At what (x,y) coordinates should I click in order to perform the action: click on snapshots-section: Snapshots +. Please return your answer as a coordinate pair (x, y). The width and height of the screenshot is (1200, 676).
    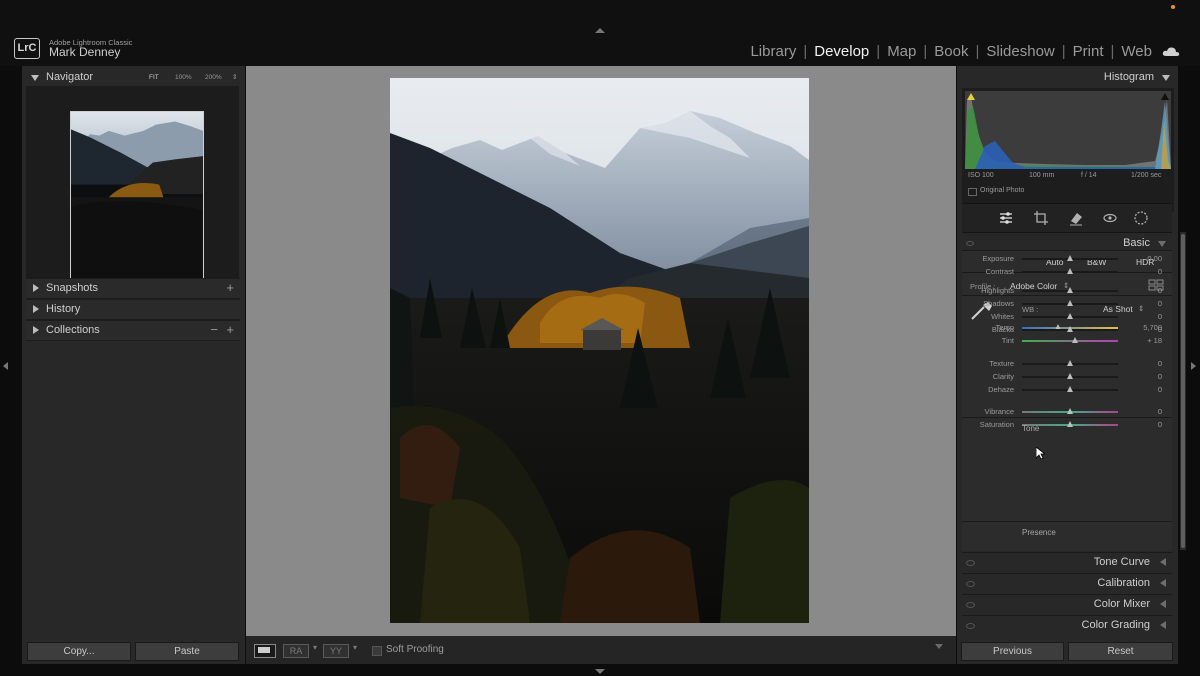
    Looking at the image, I should click on (133, 288).